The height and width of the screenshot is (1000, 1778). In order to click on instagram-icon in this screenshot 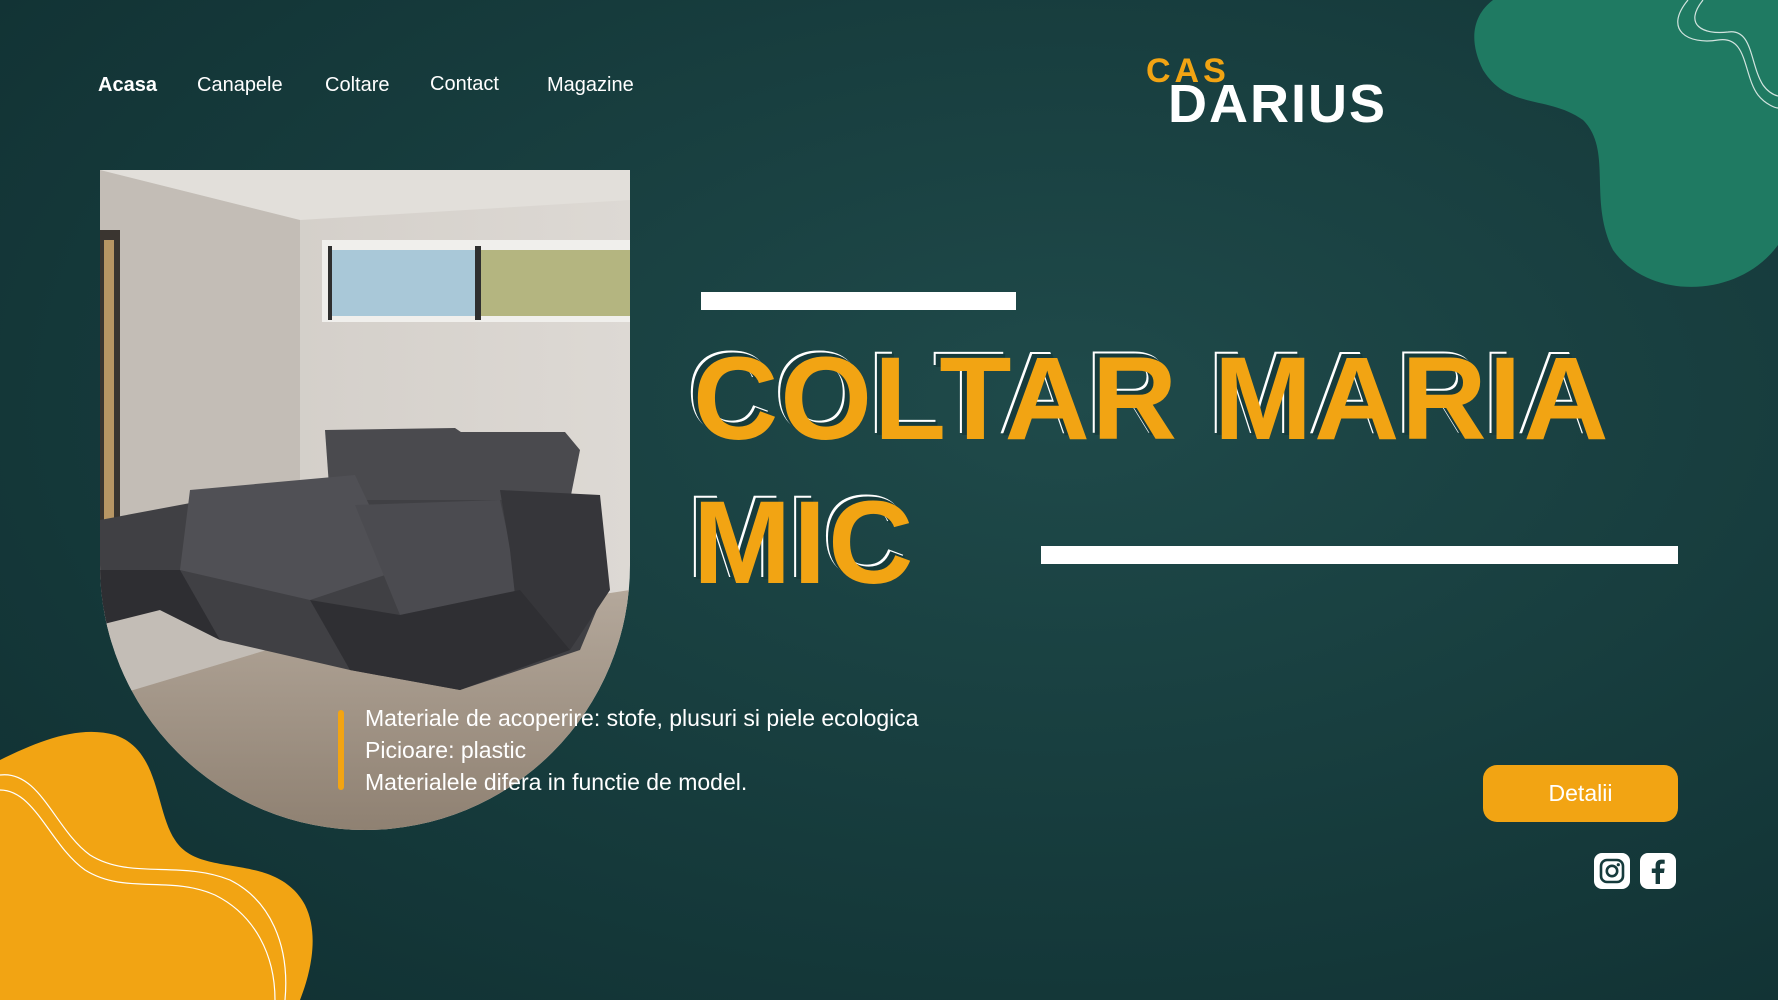, I will do `click(1612, 871)`.